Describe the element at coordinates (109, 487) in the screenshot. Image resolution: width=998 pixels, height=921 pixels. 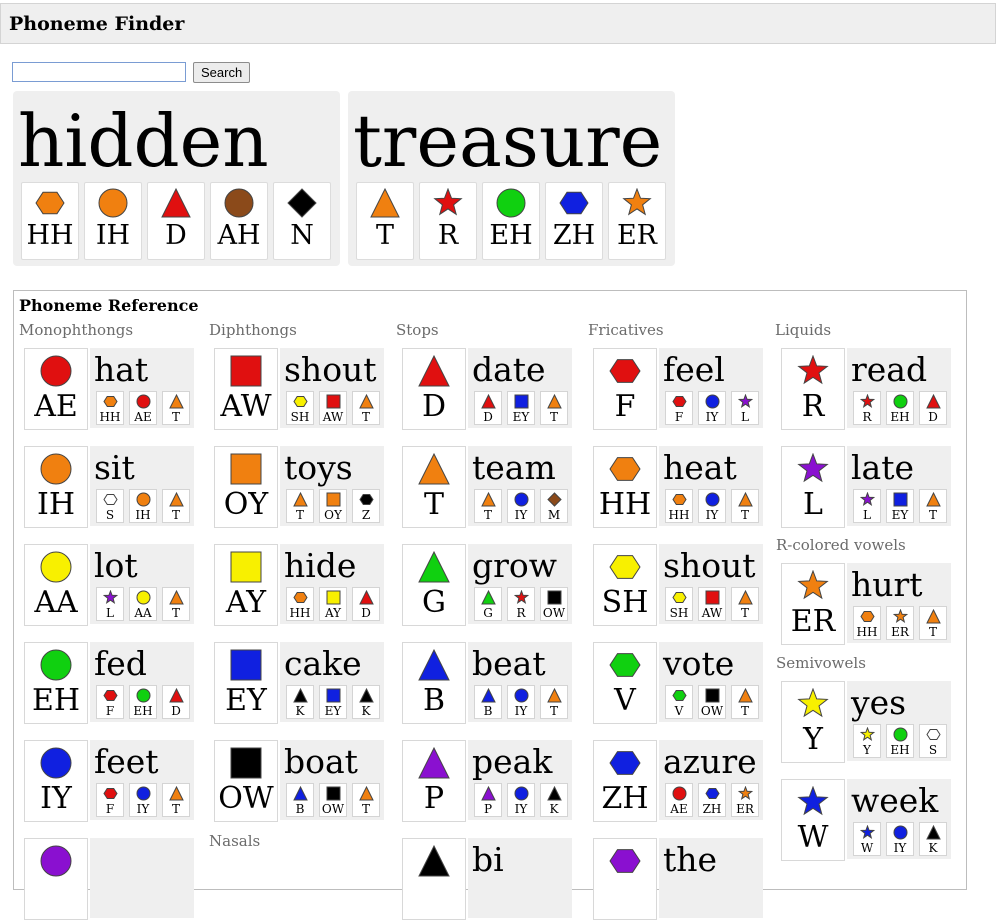
I see `phoneme-reference-item: IH sit S IH T` at that location.